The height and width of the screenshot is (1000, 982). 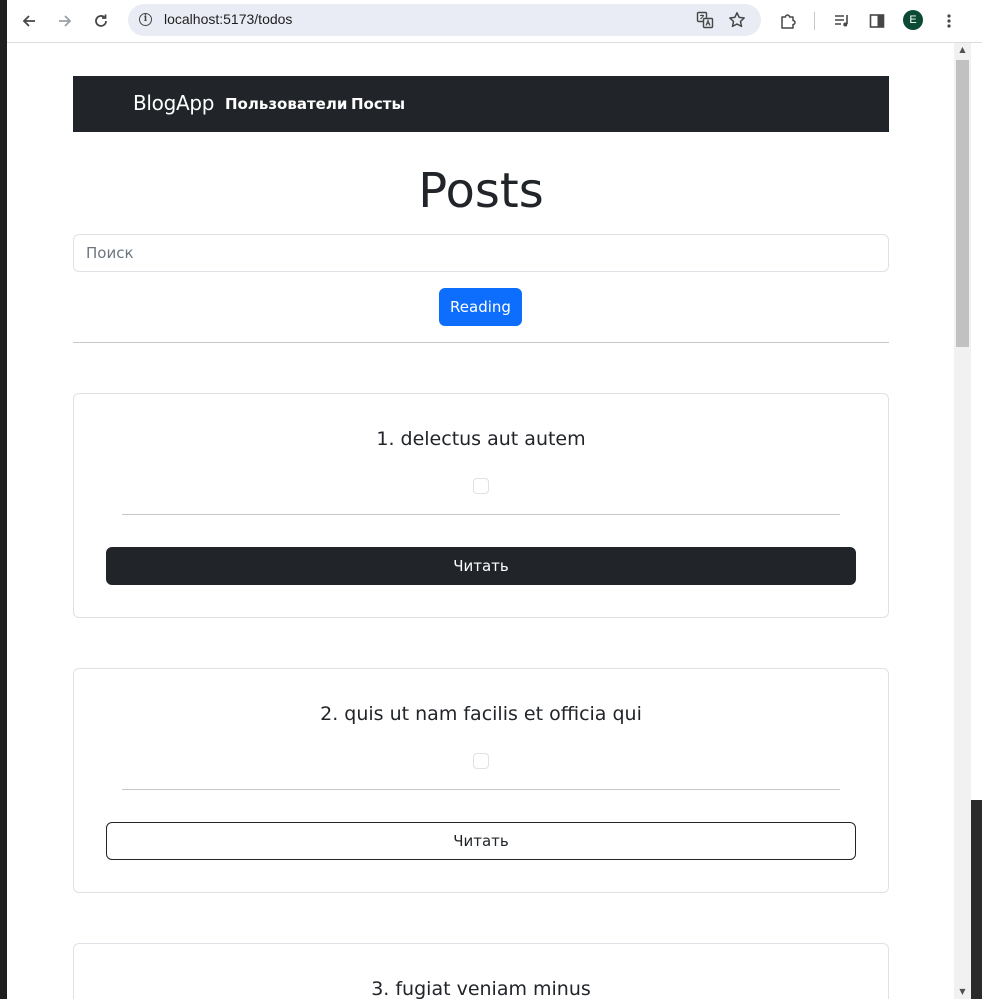 I want to click on side-panel-icon, so click(x=877, y=21).